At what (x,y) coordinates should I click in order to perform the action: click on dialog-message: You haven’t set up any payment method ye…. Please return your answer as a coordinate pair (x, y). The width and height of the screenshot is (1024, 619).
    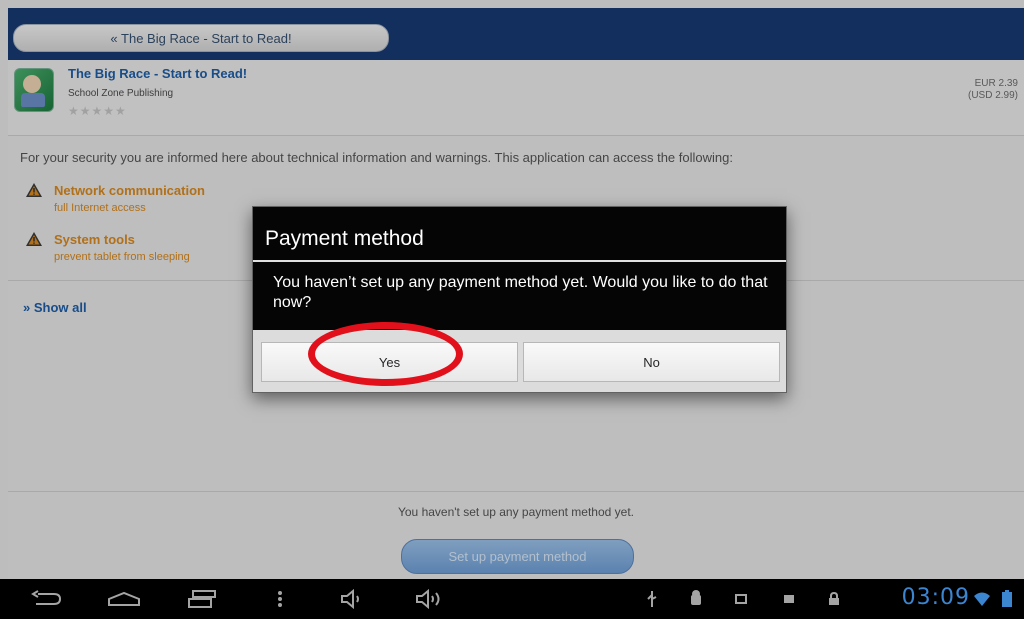
    Looking at the image, I should click on (520, 292).